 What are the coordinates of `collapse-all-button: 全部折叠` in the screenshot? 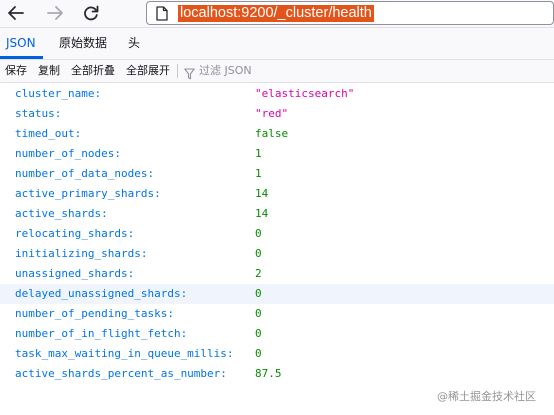 It's located at (93, 71).